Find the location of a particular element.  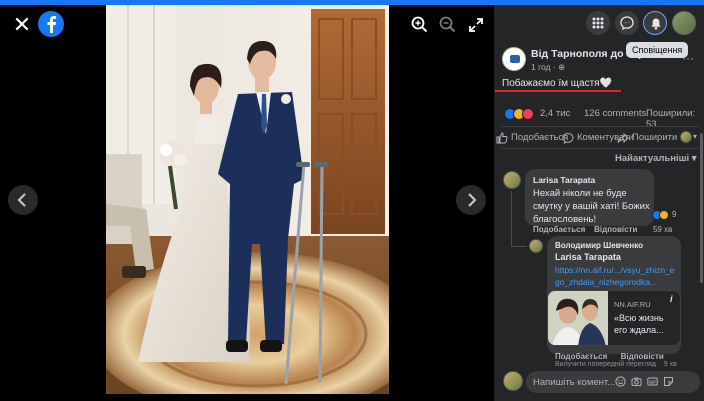

globe-icon: ⊕ is located at coordinates (562, 67).